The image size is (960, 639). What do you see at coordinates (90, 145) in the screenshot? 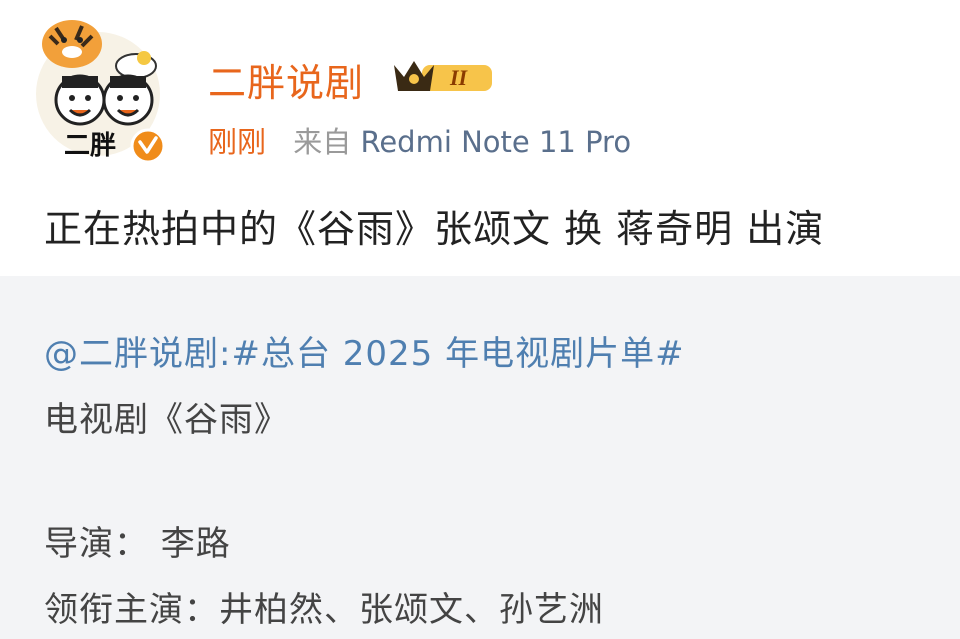
I see `avatar-text: 二胖` at bounding box center [90, 145].